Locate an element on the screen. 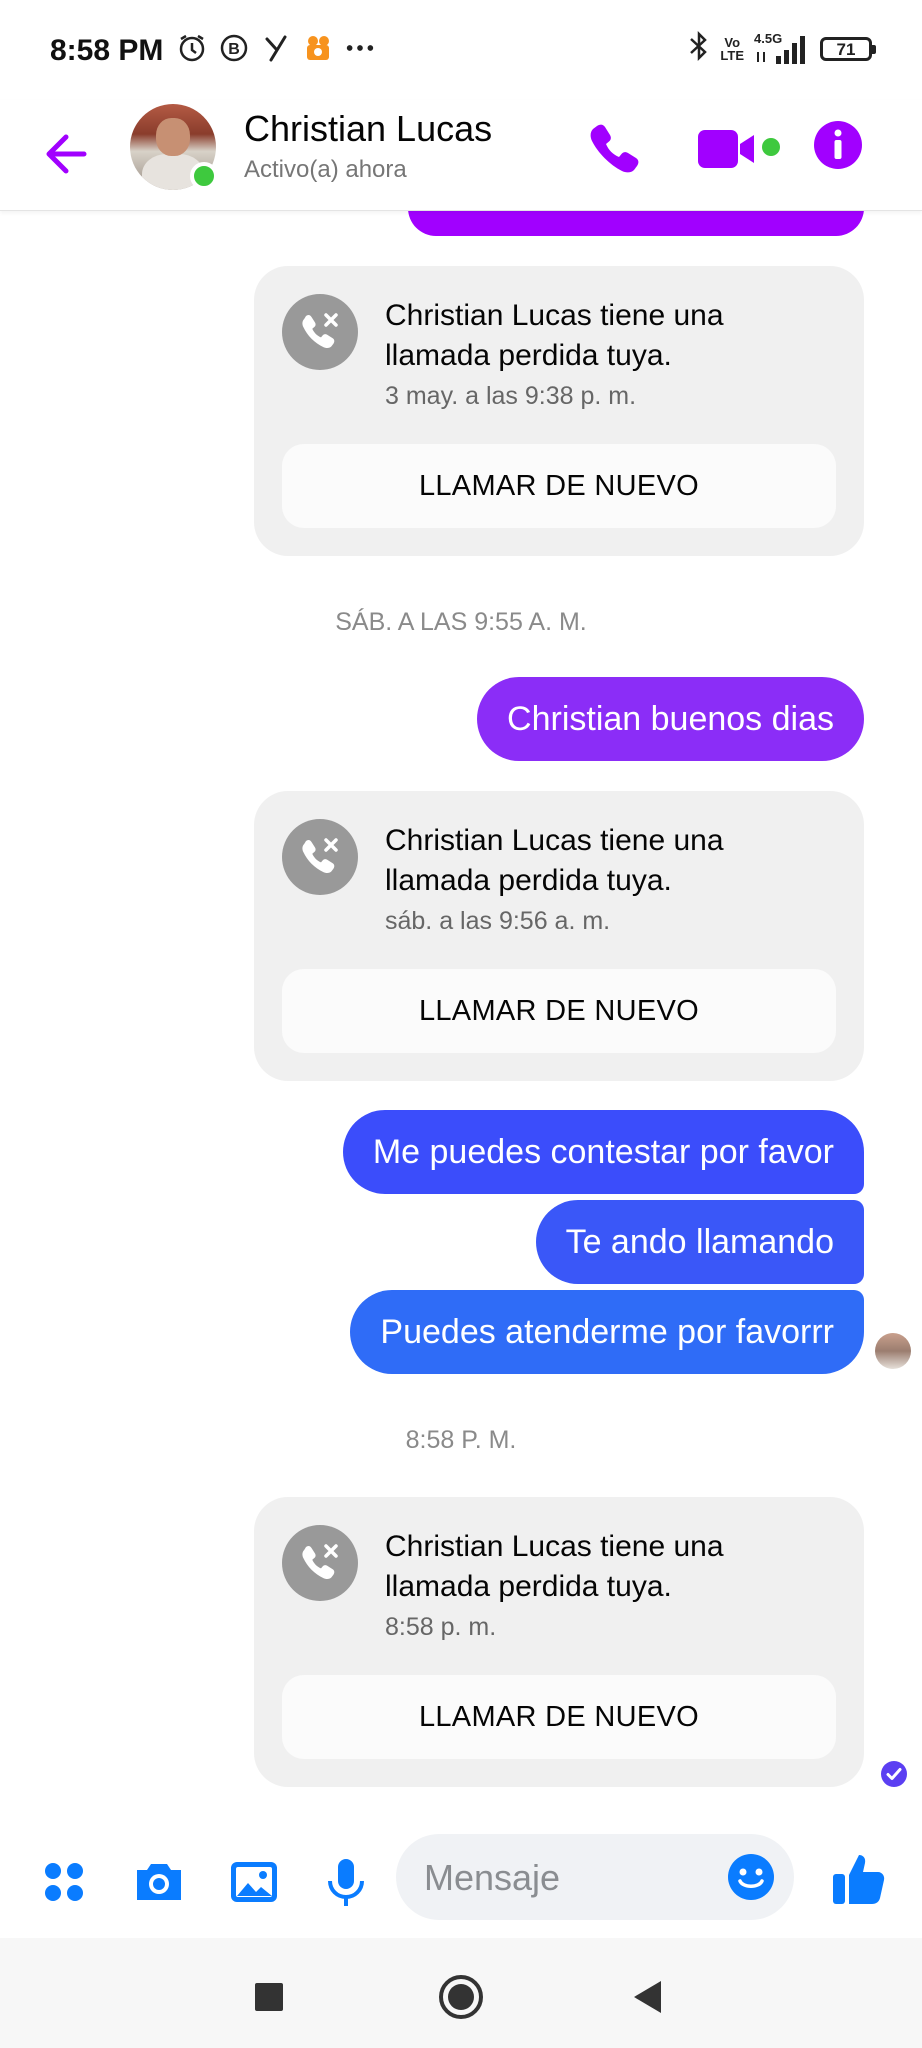 The height and width of the screenshot is (2048, 922). info-button is located at coordinates (838, 145).